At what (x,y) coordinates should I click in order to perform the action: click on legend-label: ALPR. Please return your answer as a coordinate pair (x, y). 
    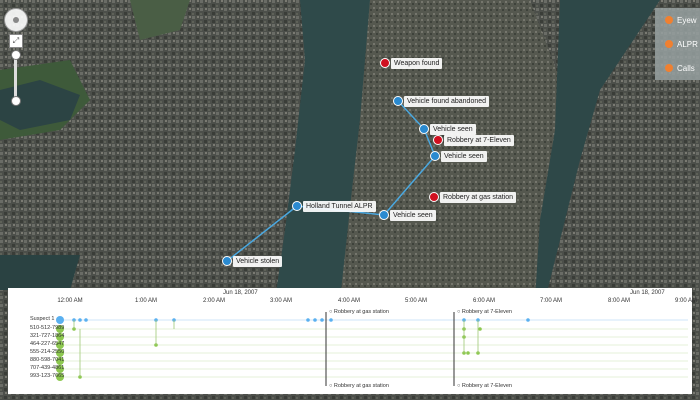
    Looking at the image, I should click on (687, 44).